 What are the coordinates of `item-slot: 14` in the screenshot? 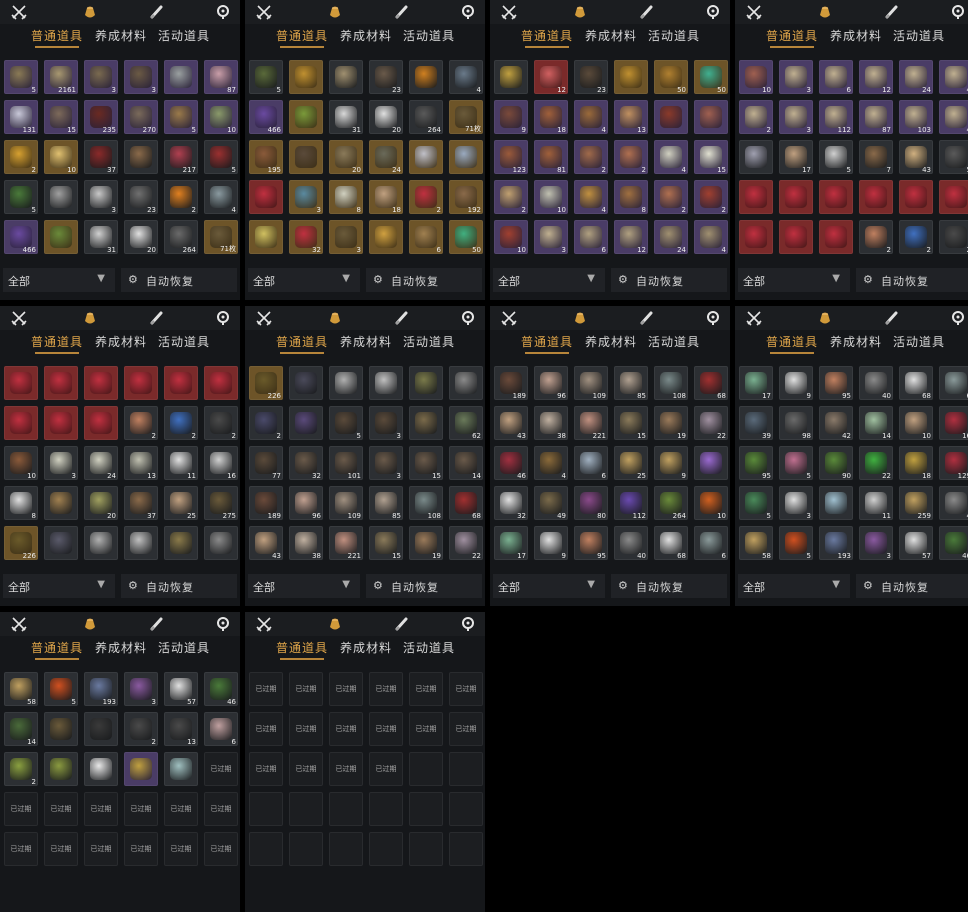 It's located at (466, 463).